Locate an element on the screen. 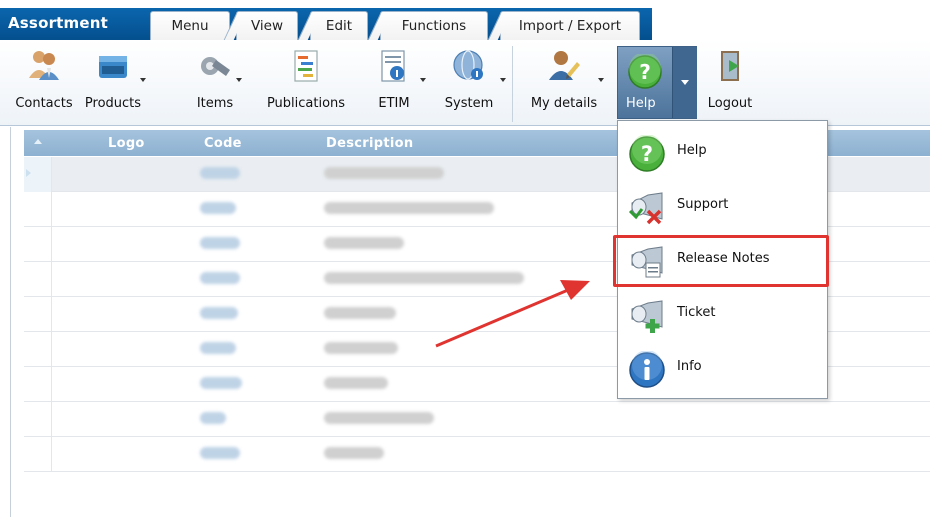 Image resolution: width=930 pixels, height=517 pixels. tab-functions: Functions is located at coordinates (427, 26).